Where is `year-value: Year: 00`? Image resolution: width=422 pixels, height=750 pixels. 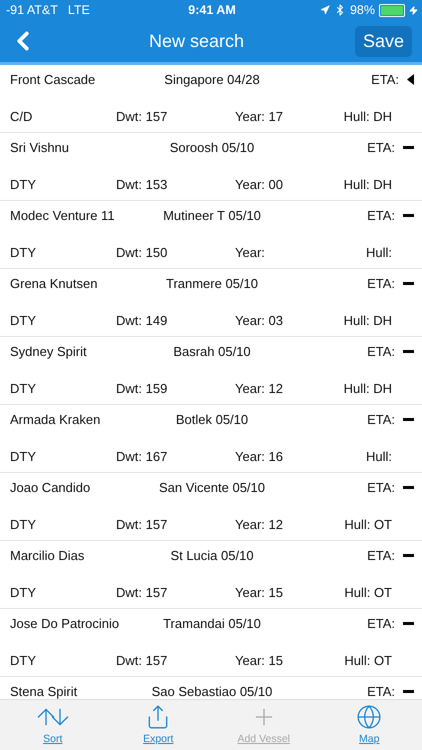
year-value: Year: 00 is located at coordinates (259, 184).